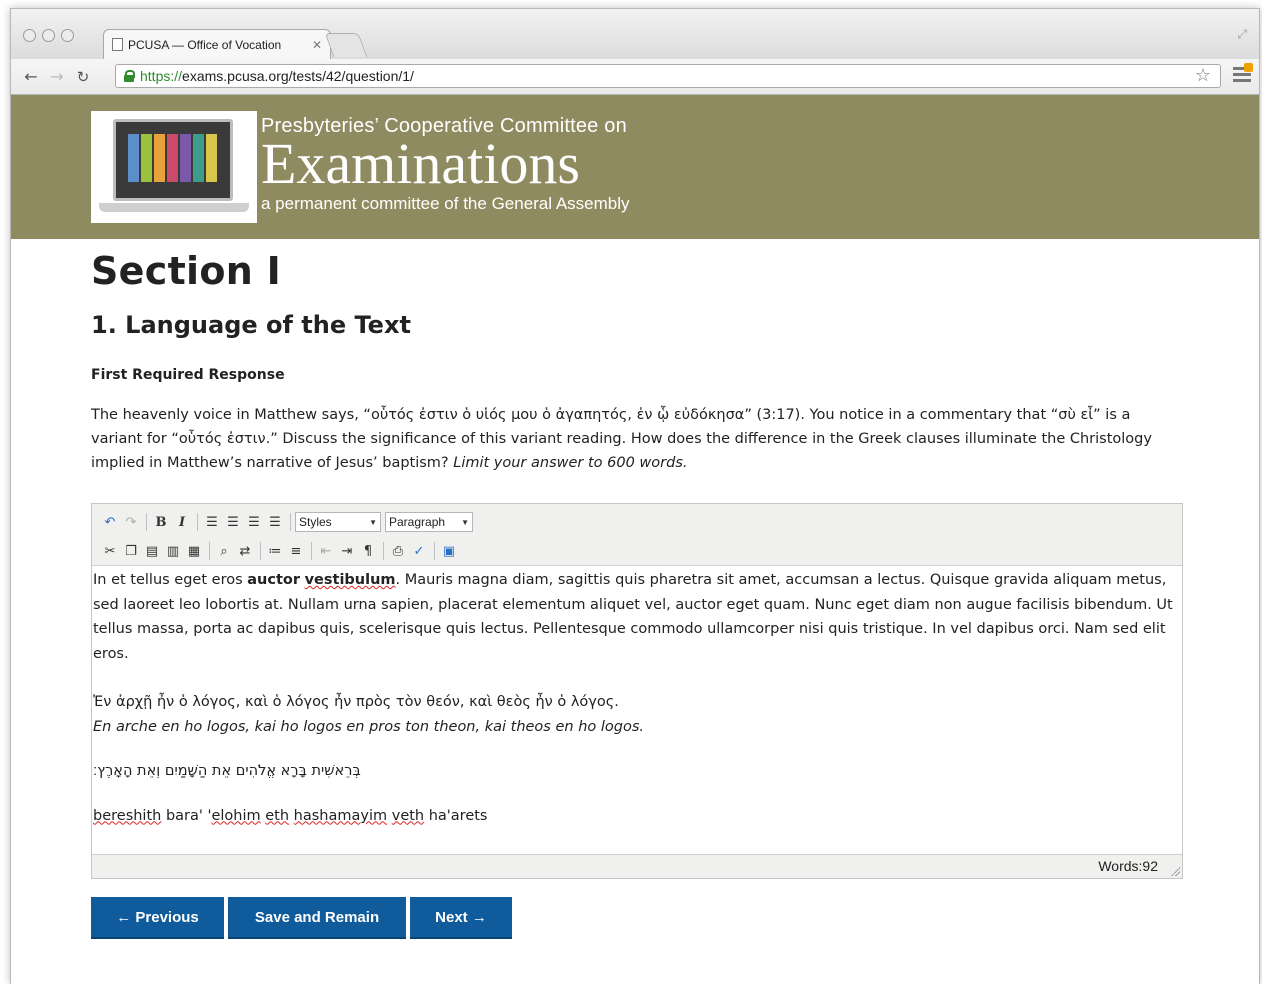  What do you see at coordinates (347, 551) in the screenshot?
I see `indent-icon: ⇥` at bounding box center [347, 551].